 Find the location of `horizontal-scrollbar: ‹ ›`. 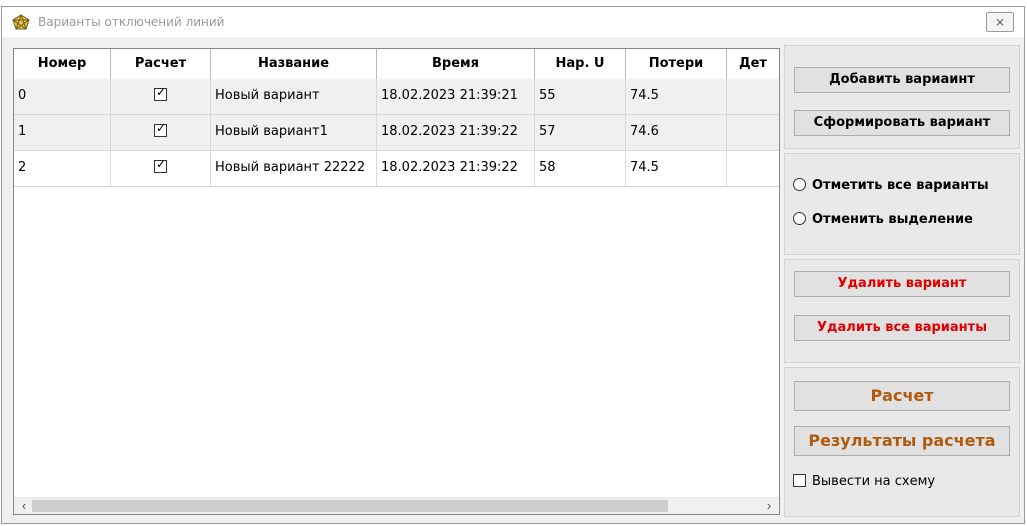

horizontal-scrollbar: ‹ › is located at coordinates (396, 505).